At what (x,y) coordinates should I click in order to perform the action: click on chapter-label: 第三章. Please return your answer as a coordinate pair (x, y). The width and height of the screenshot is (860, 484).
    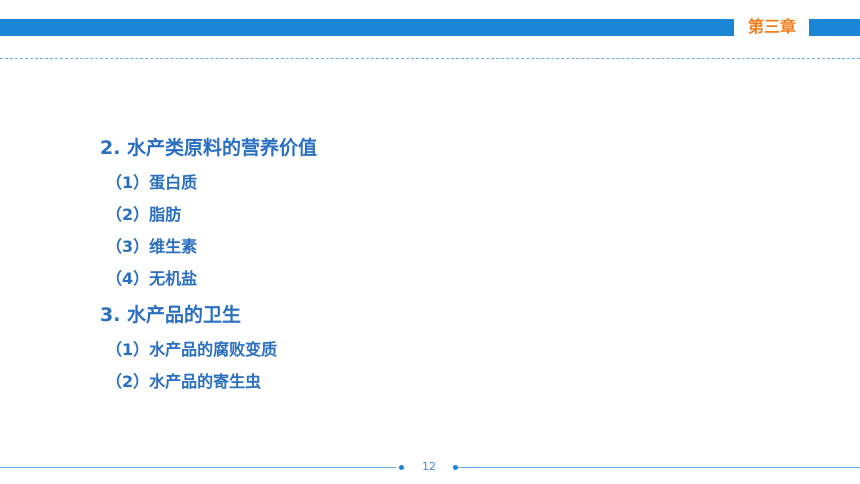
    Looking at the image, I should click on (771, 26).